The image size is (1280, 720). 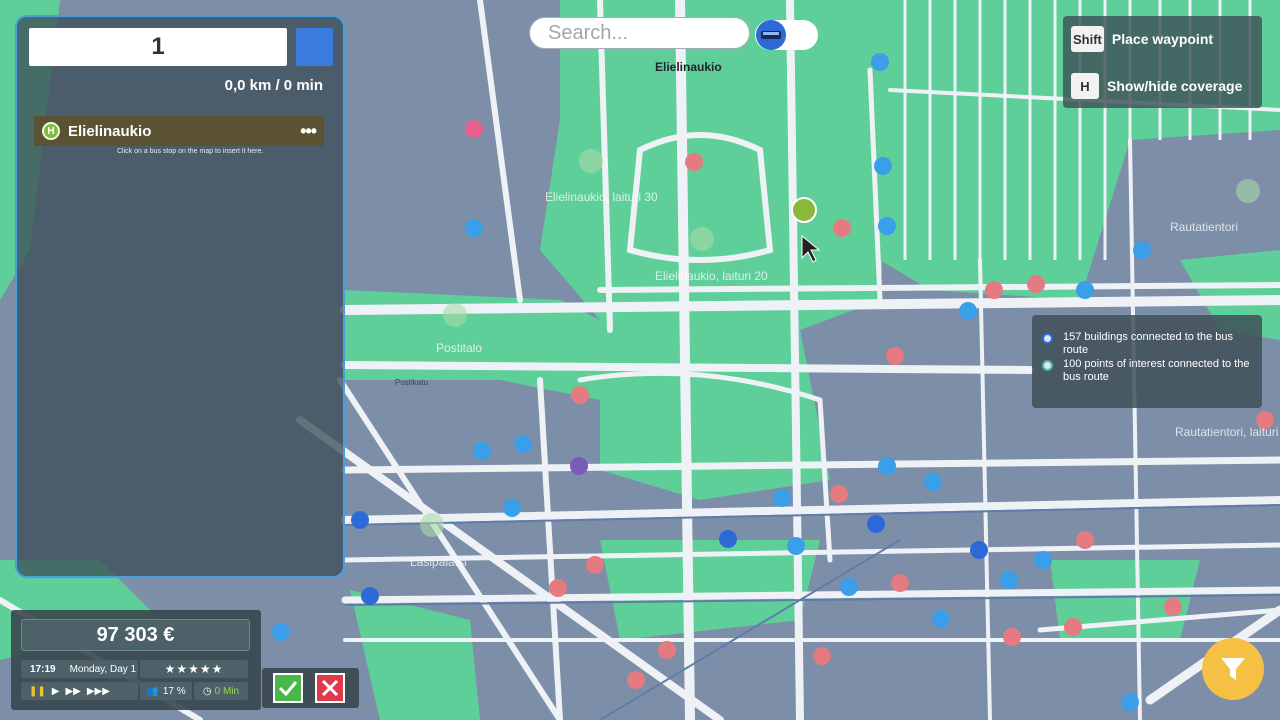 I want to click on money-display: 97 303 €, so click(x=135, y=635).